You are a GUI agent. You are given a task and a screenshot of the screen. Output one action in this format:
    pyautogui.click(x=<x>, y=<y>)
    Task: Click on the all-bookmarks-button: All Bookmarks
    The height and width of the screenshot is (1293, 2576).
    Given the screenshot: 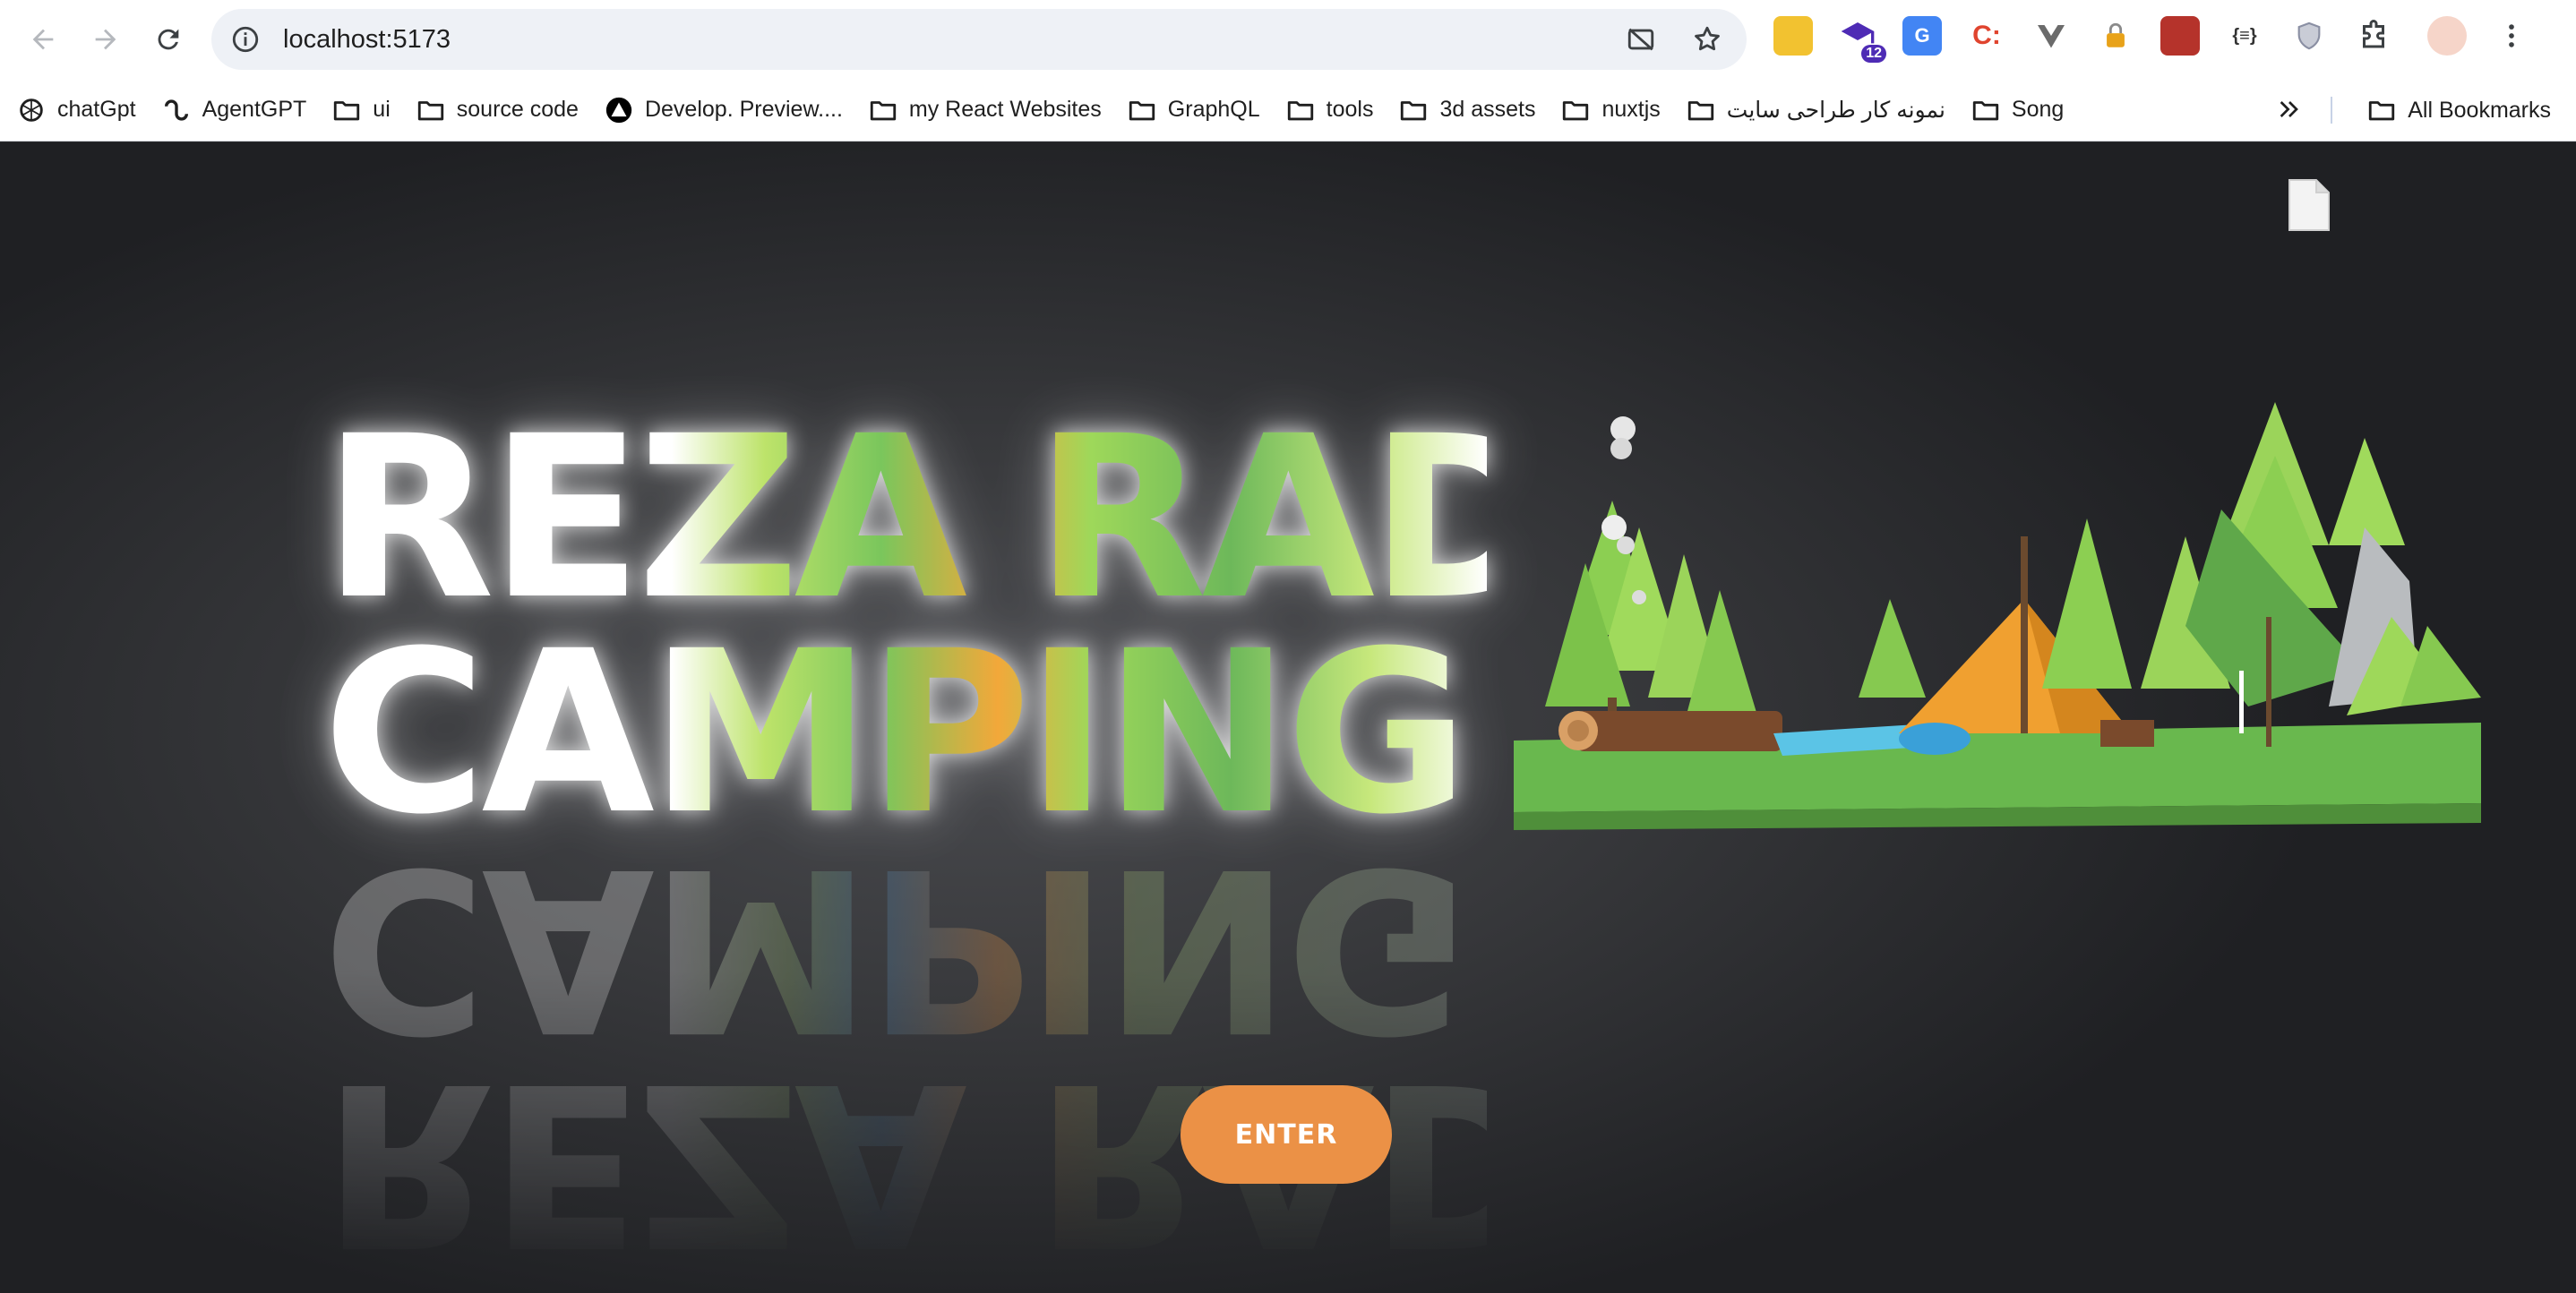 What is the action you would take?
    pyautogui.click(x=2458, y=110)
    